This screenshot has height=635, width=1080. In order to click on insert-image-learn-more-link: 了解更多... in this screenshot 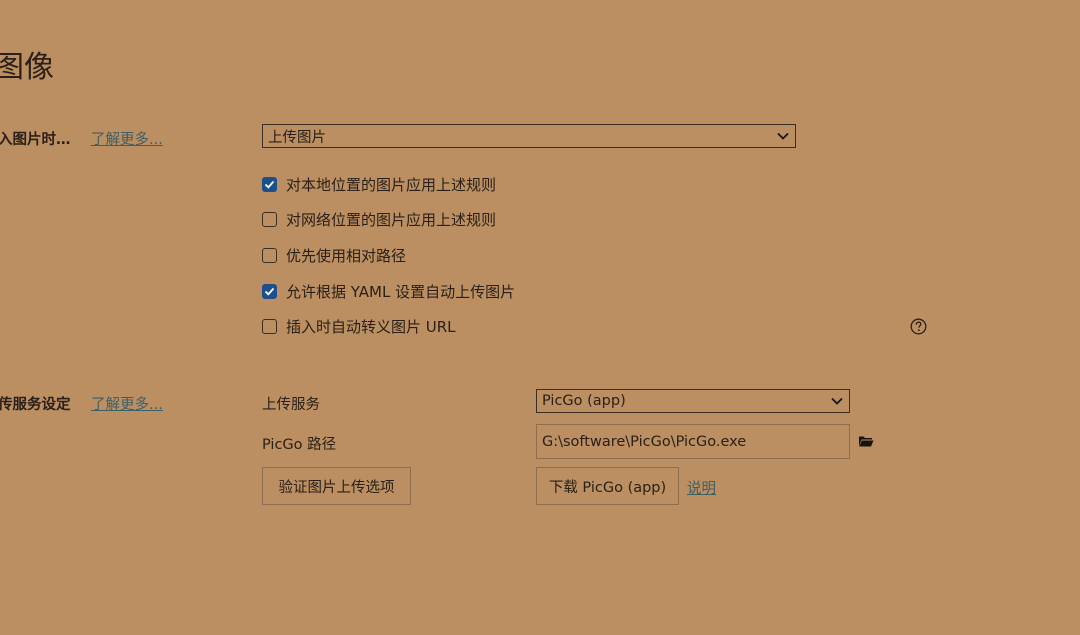, I will do `click(127, 138)`.